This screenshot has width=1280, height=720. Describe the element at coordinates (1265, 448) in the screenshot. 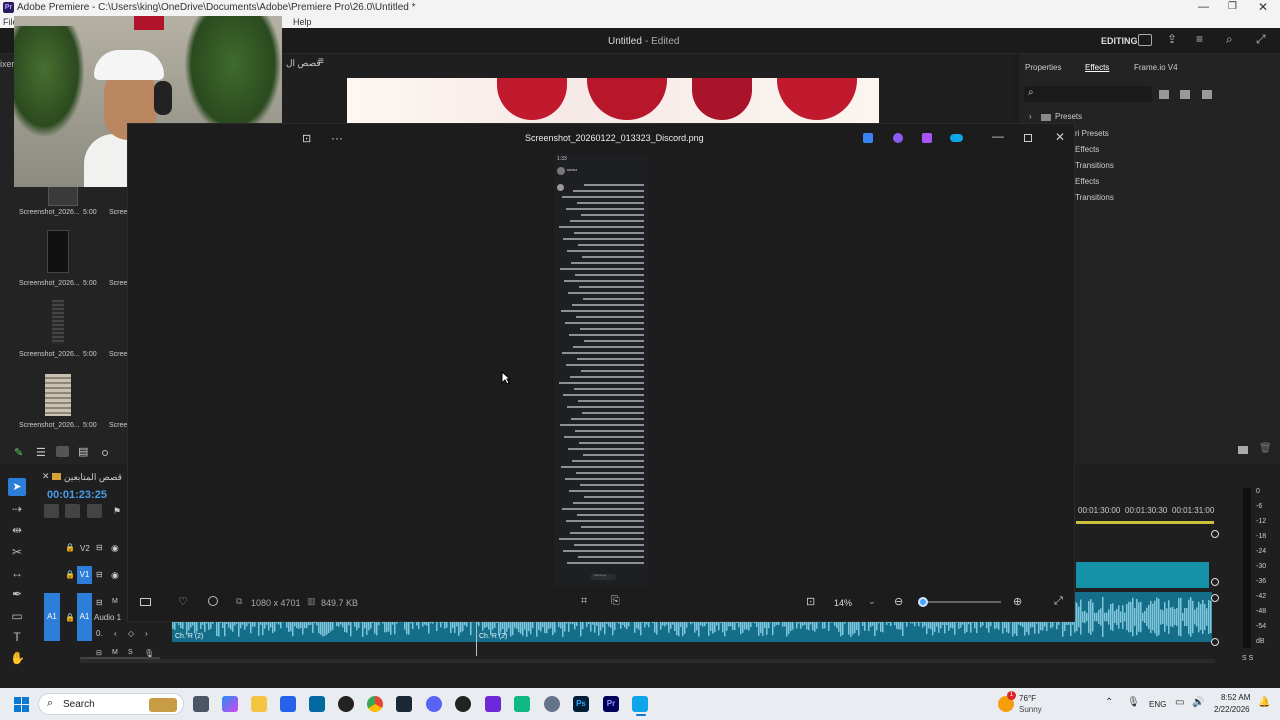

I see `trash-icon: 🗑` at that location.